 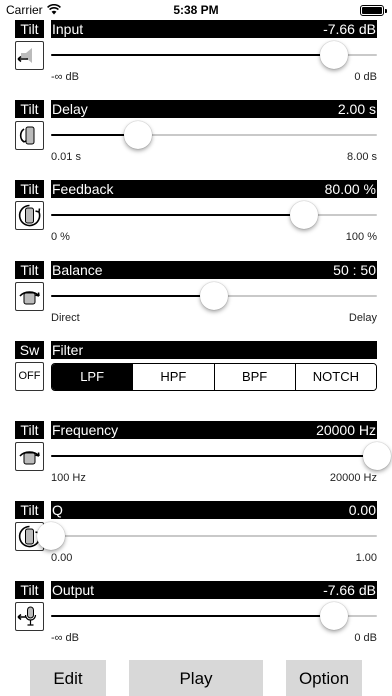 What do you see at coordinates (65, 77) in the screenshot?
I see `input-min-label: -∞ dB` at bounding box center [65, 77].